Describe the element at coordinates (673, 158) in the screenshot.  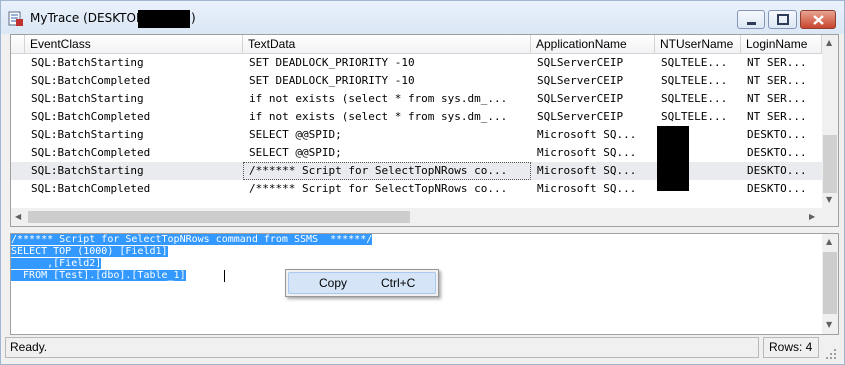
I see `redacted-ntusername` at that location.